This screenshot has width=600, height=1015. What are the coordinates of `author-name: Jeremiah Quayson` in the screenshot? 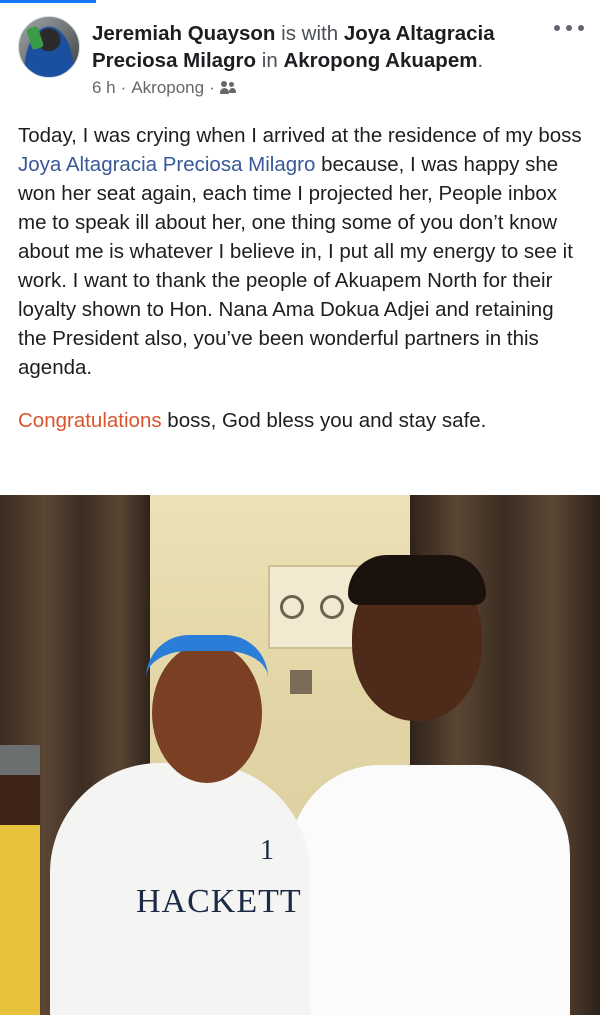 It's located at (183, 33).